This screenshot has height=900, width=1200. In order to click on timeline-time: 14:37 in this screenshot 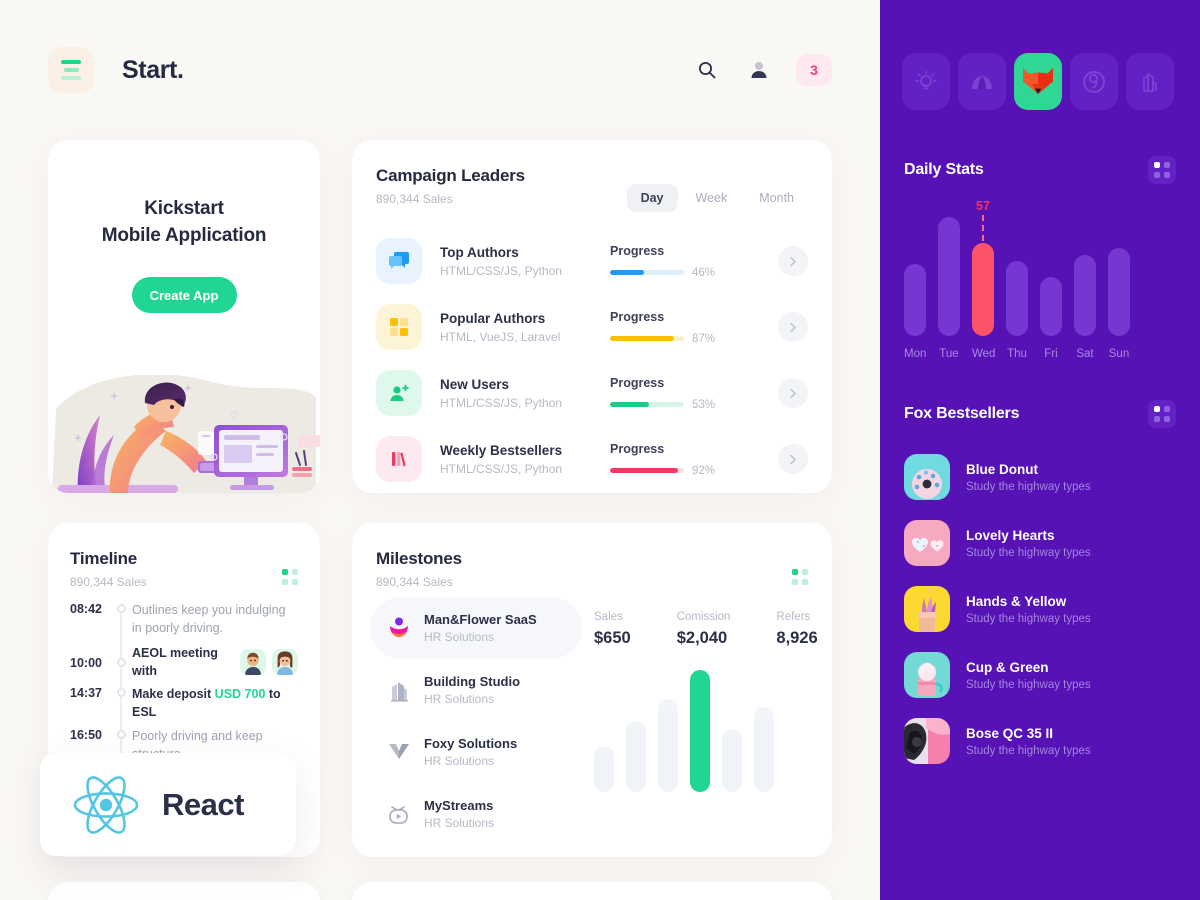, I will do `click(86, 693)`.